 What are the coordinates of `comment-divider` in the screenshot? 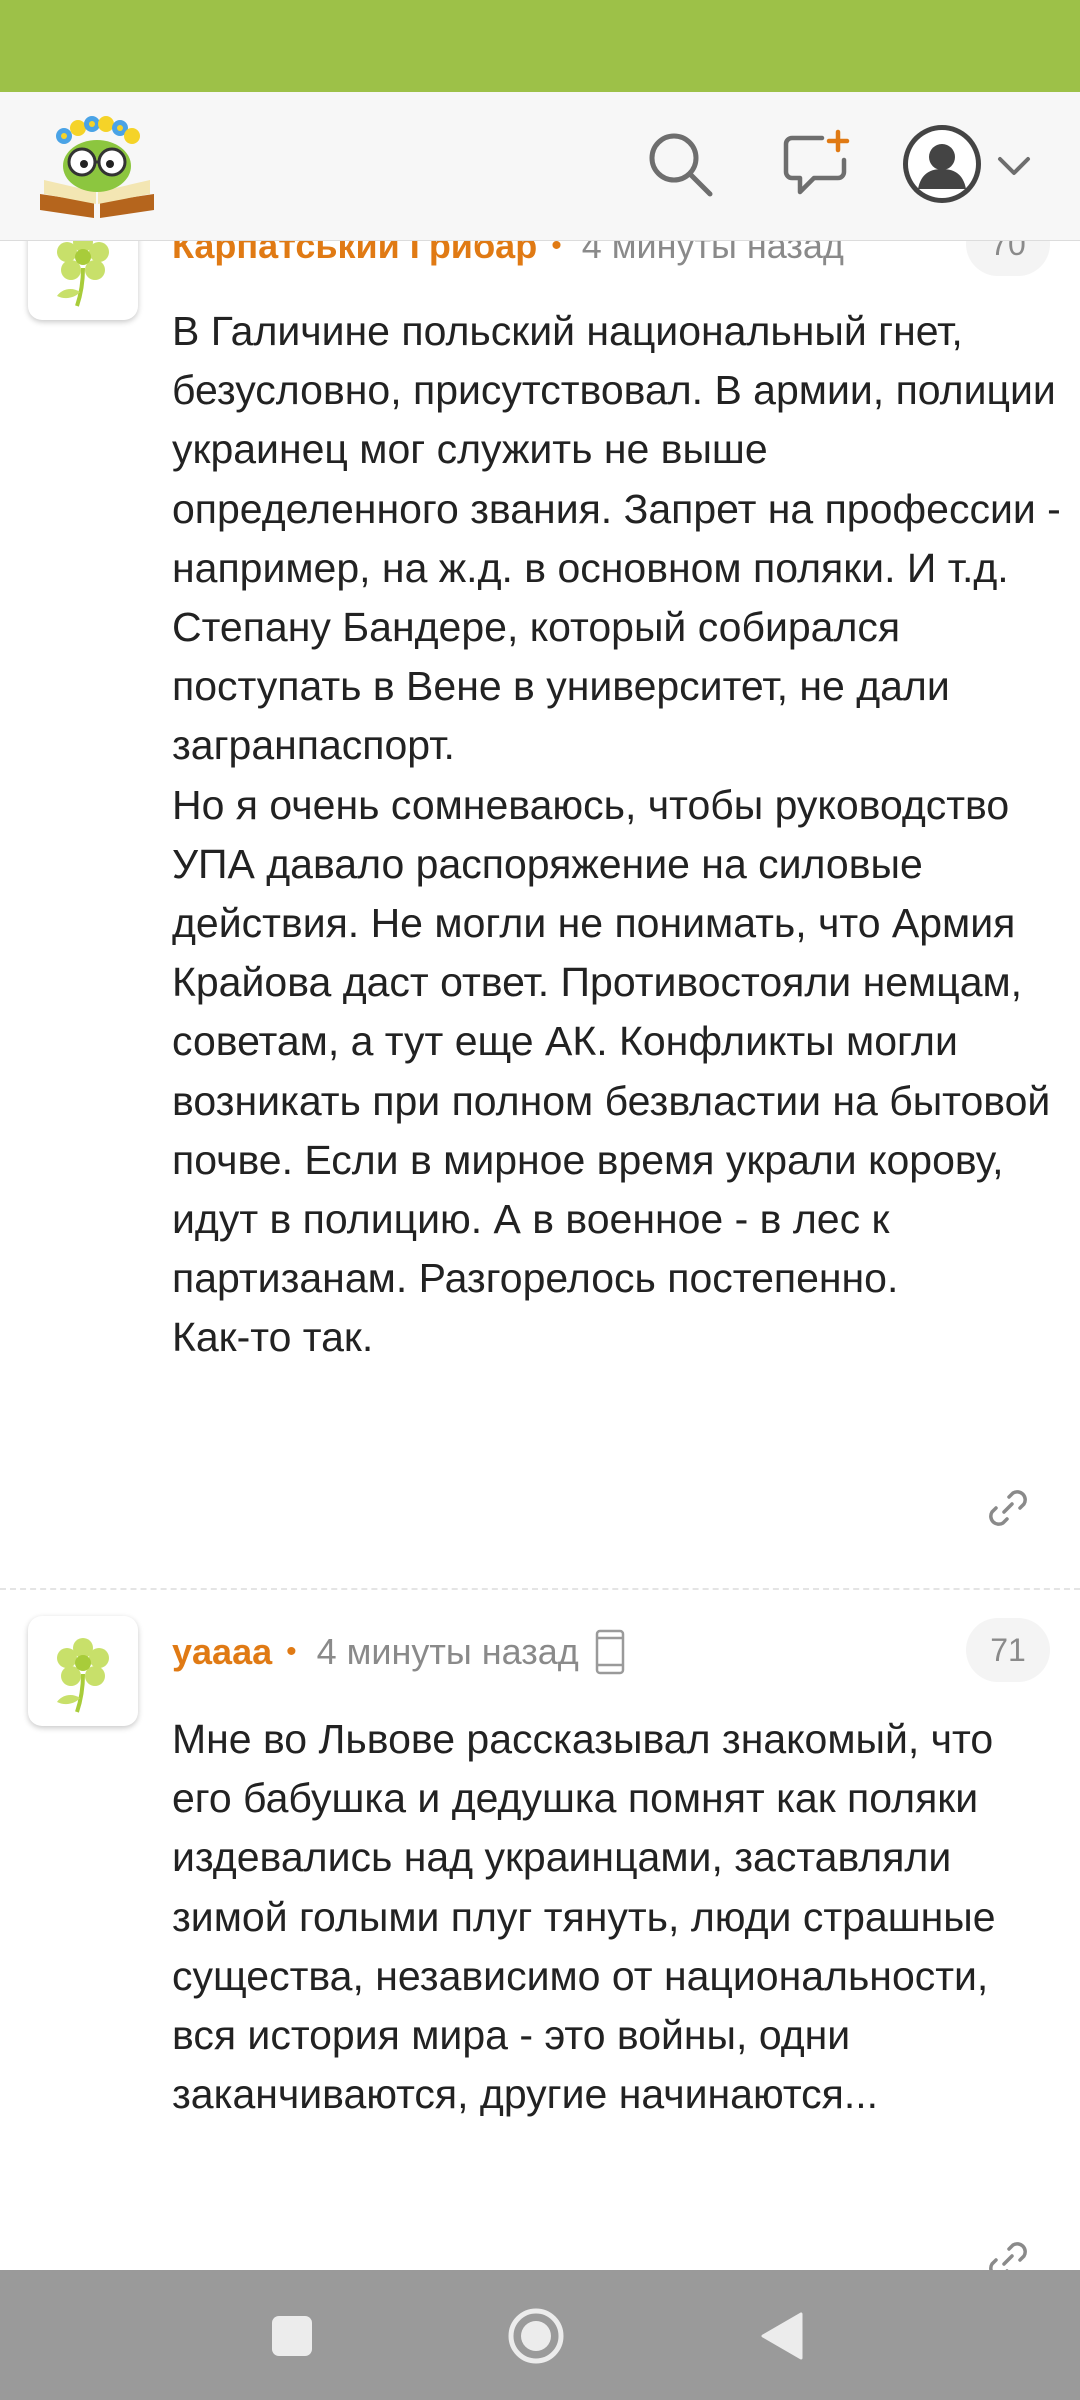 It's located at (540, 1589).